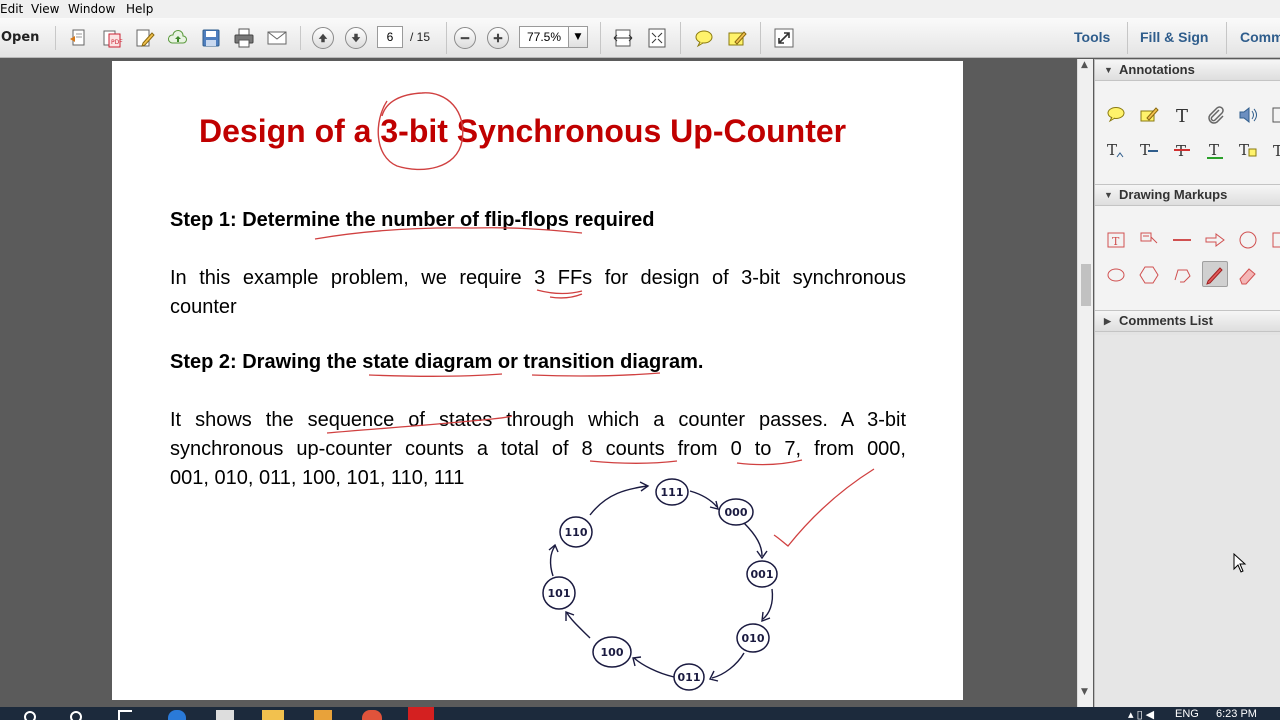  Describe the element at coordinates (91, 9) in the screenshot. I see `menu-window: Window` at that location.